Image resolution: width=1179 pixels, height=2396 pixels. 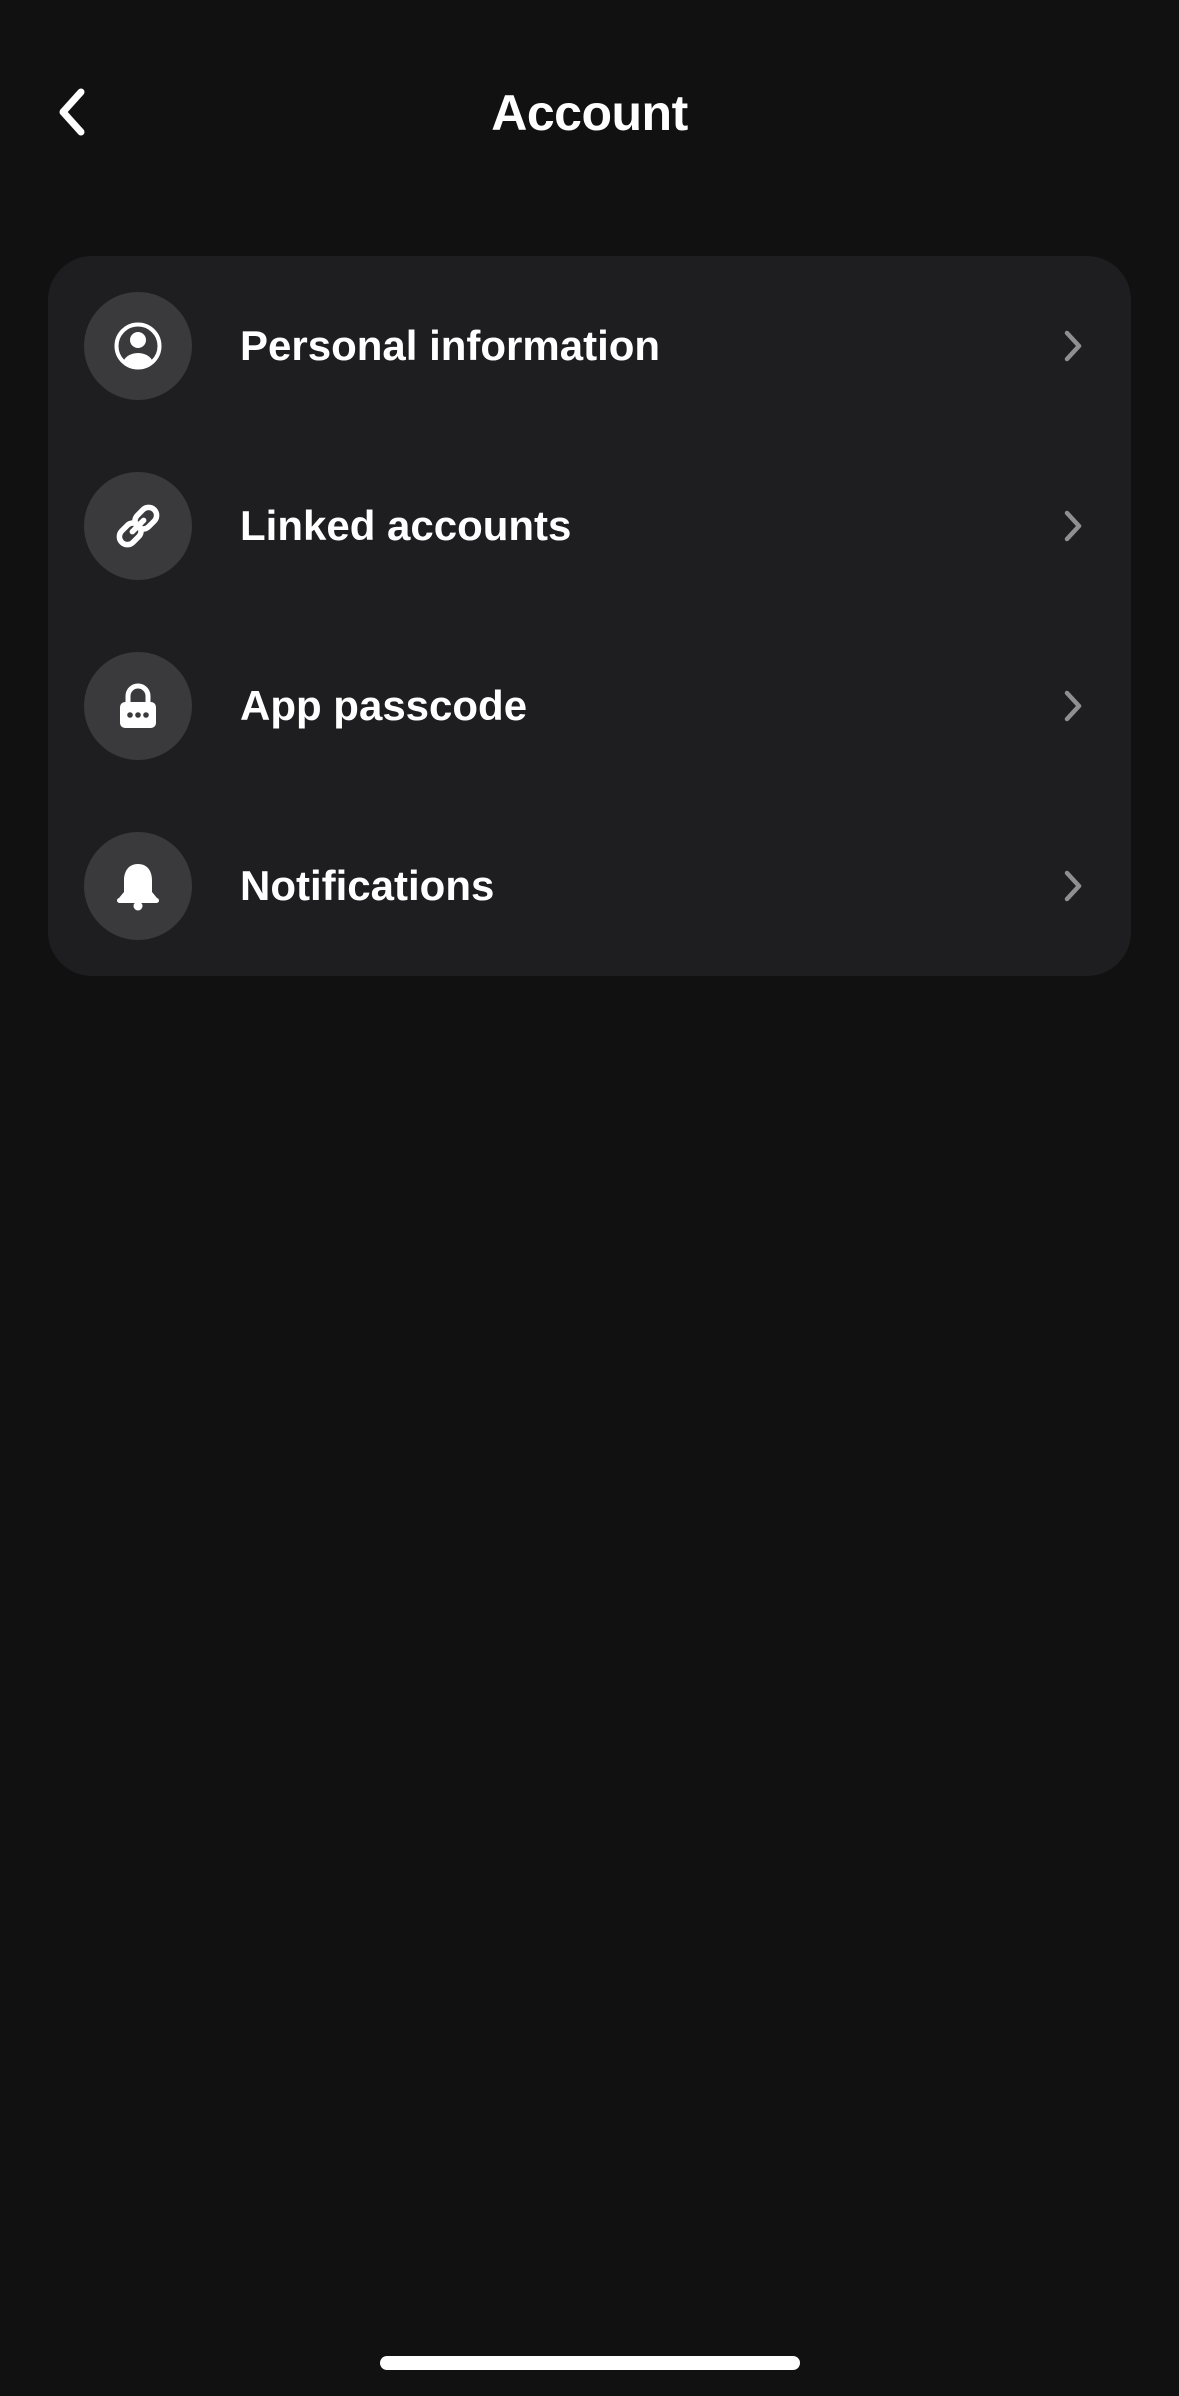 I want to click on menu-item-app-passcode: App passcode, so click(x=589, y=706).